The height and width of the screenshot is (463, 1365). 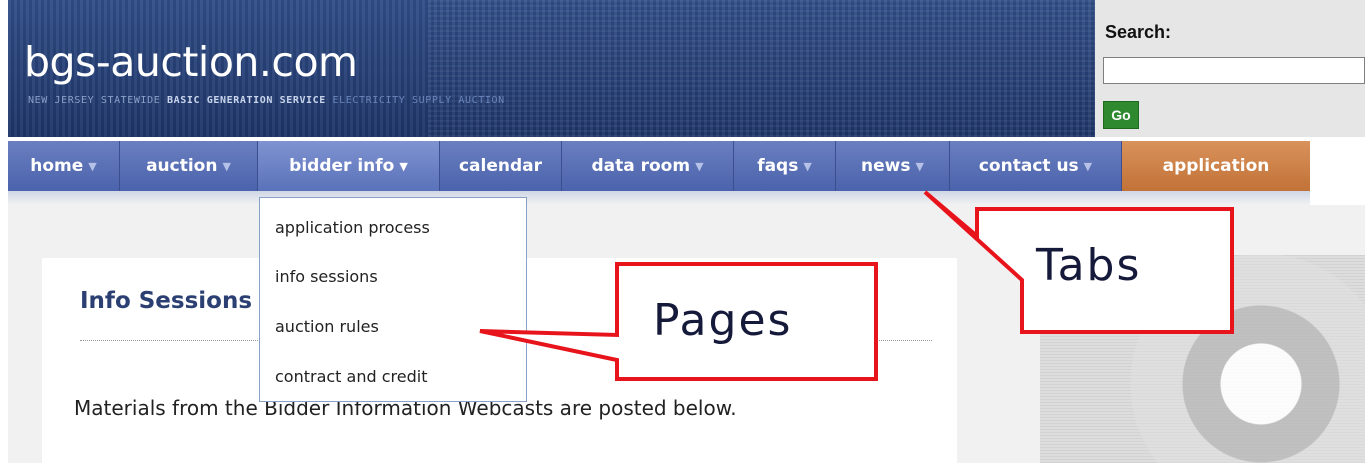 What do you see at coordinates (723, 320) in the screenshot?
I see `pages-callout-label: Pages` at bounding box center [723, 320].